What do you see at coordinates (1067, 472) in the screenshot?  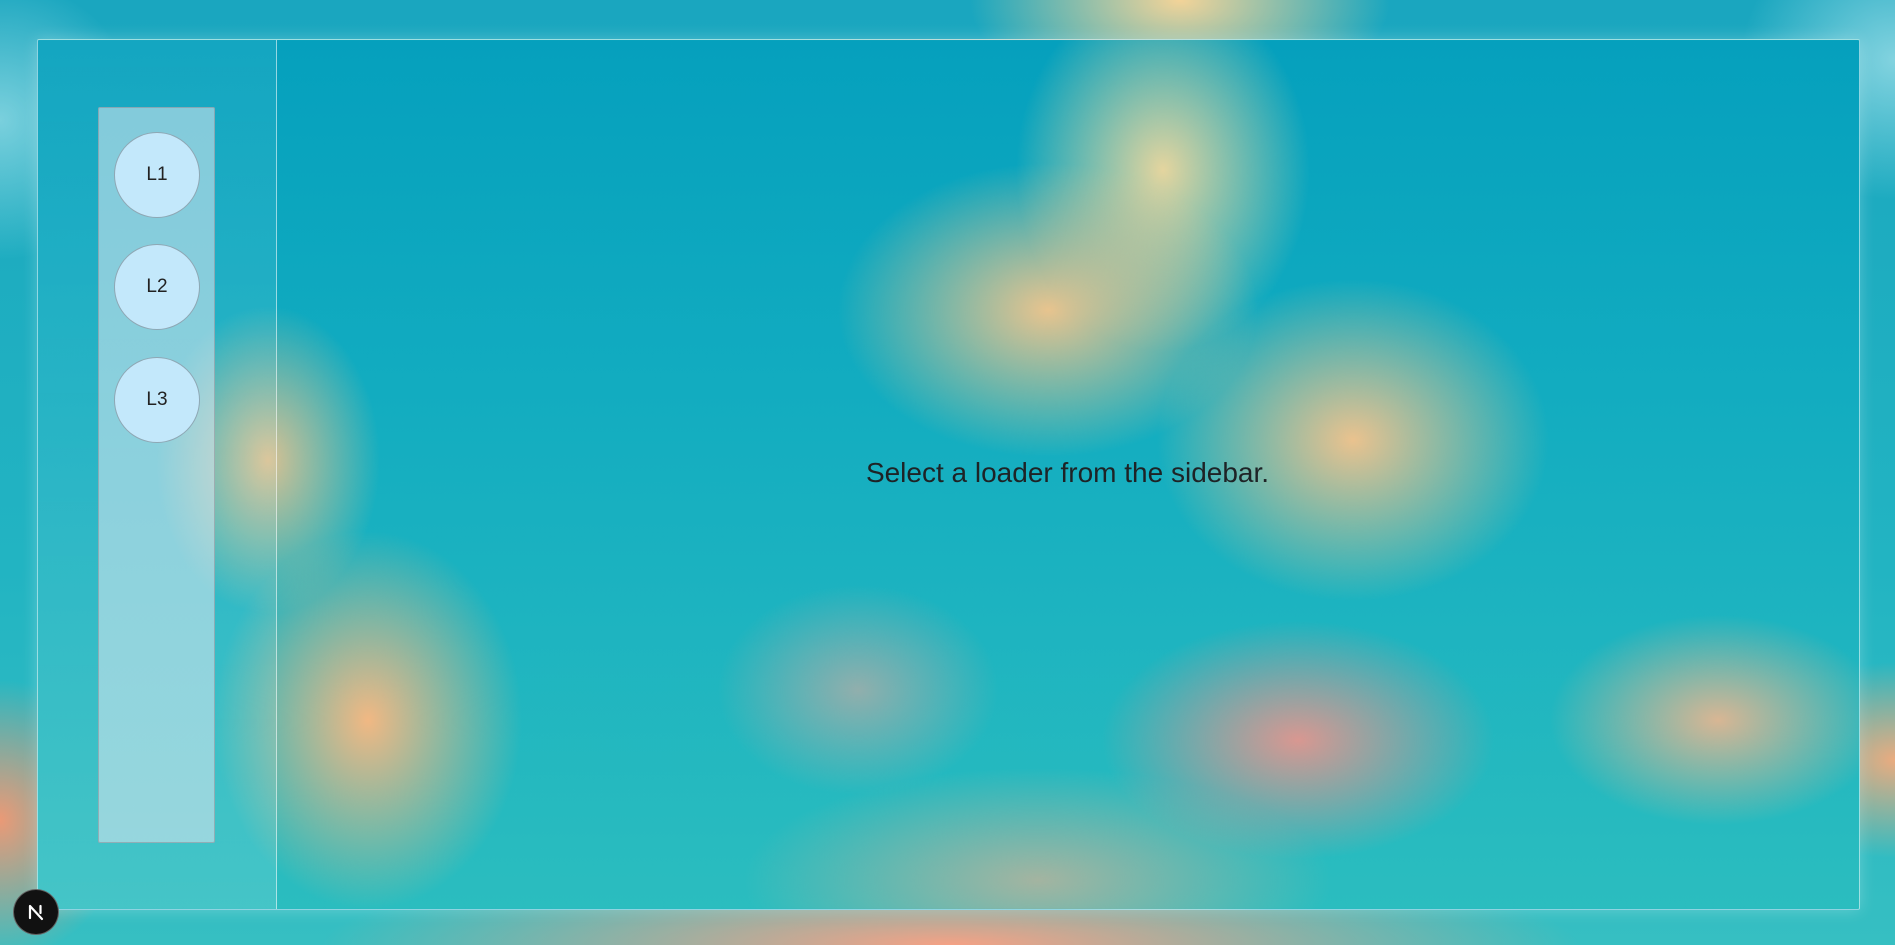 I see `empty-state-message: Select a loader from the sidebar.` at bounding box center [1067, 472].